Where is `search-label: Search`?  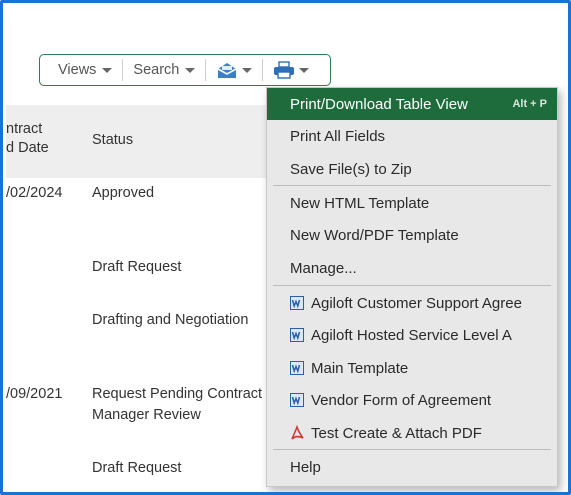 search-label: Search is located at coordinates (156, 70).